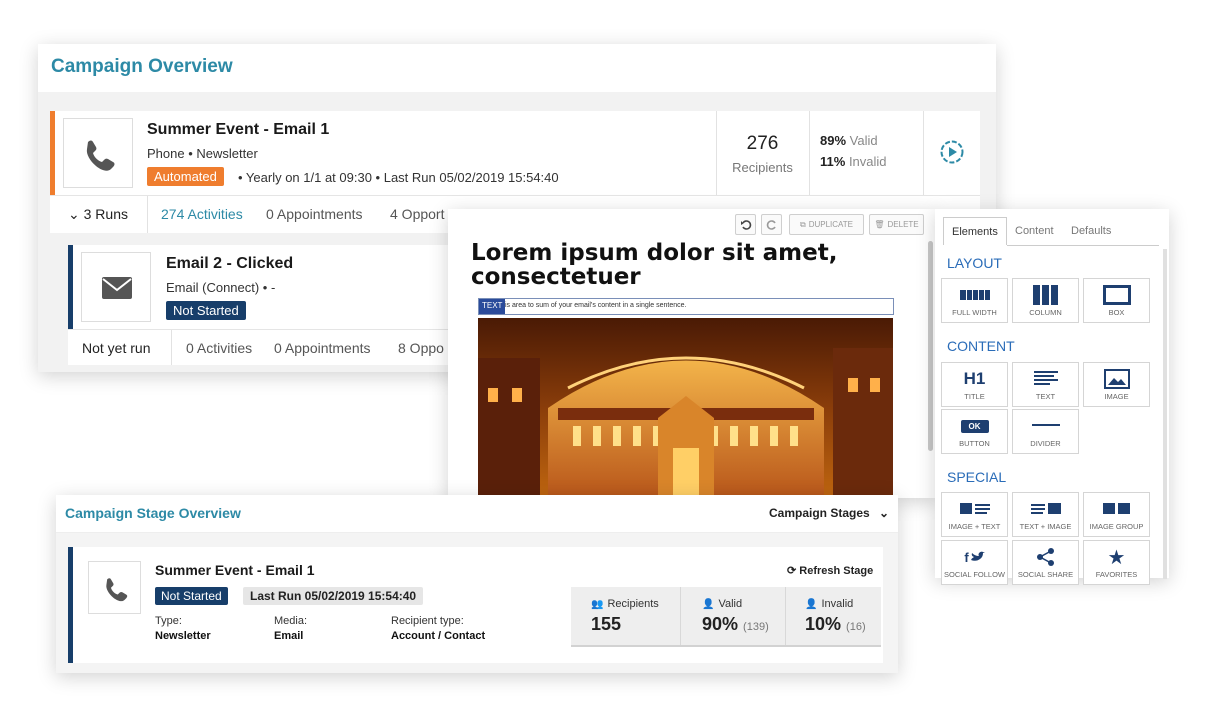  I want to click on ok-glyph: OK, so click(974, 426).